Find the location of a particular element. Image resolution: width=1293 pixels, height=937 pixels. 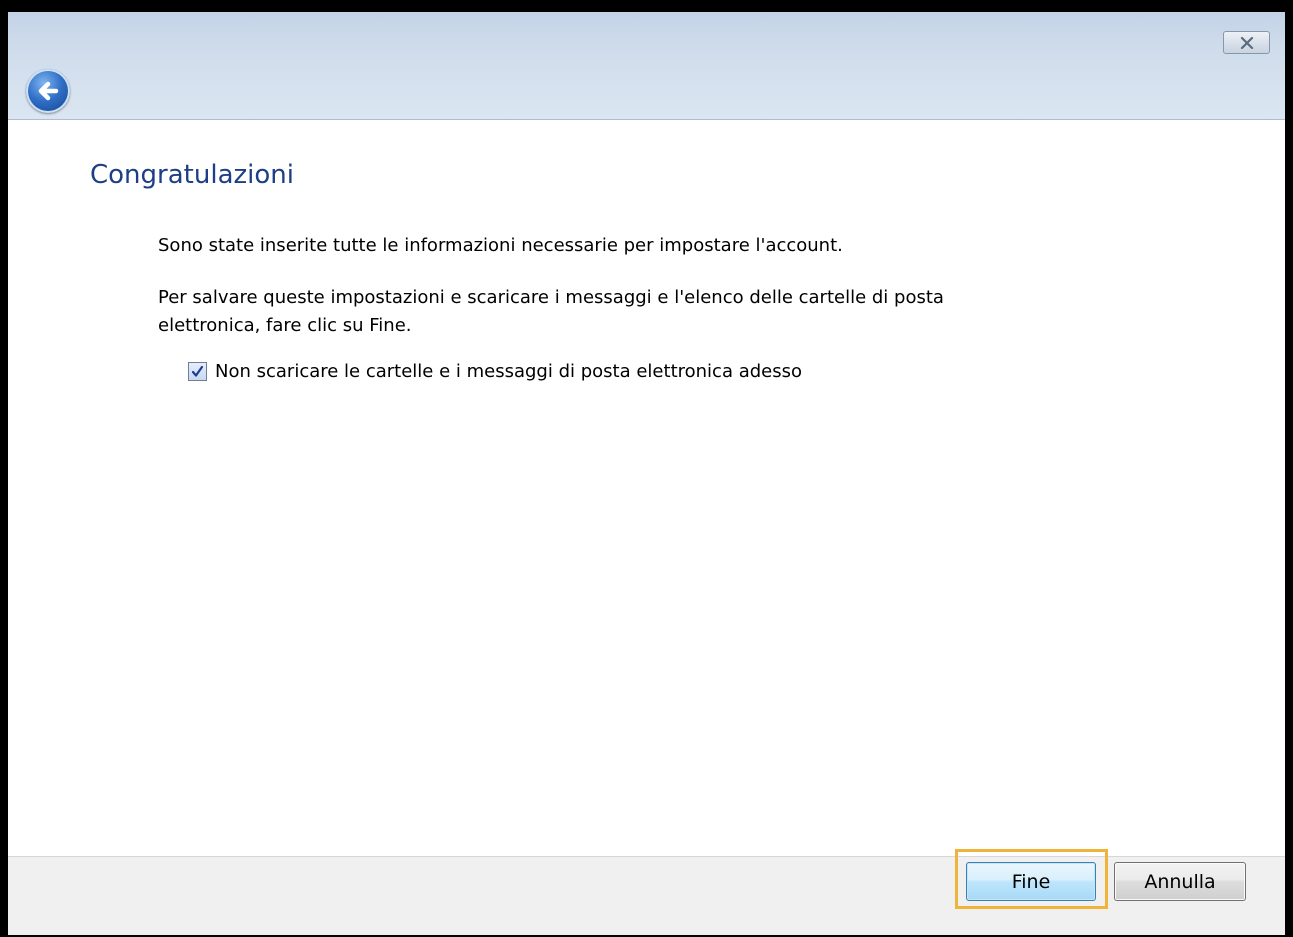

page-title: Congratulazioni is located at coordinates (192, 175).